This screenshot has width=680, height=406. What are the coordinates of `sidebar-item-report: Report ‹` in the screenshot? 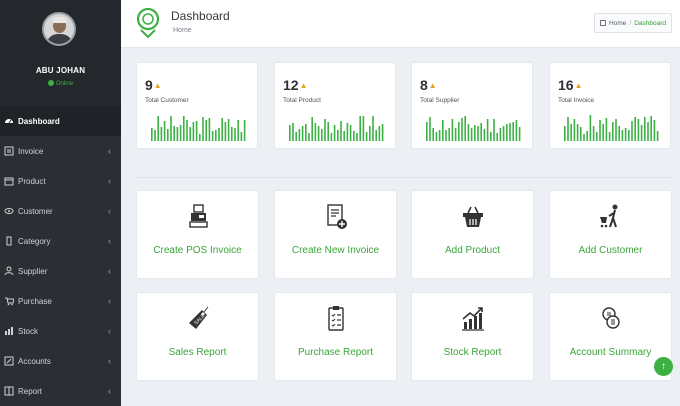 It's located at (60, 391).